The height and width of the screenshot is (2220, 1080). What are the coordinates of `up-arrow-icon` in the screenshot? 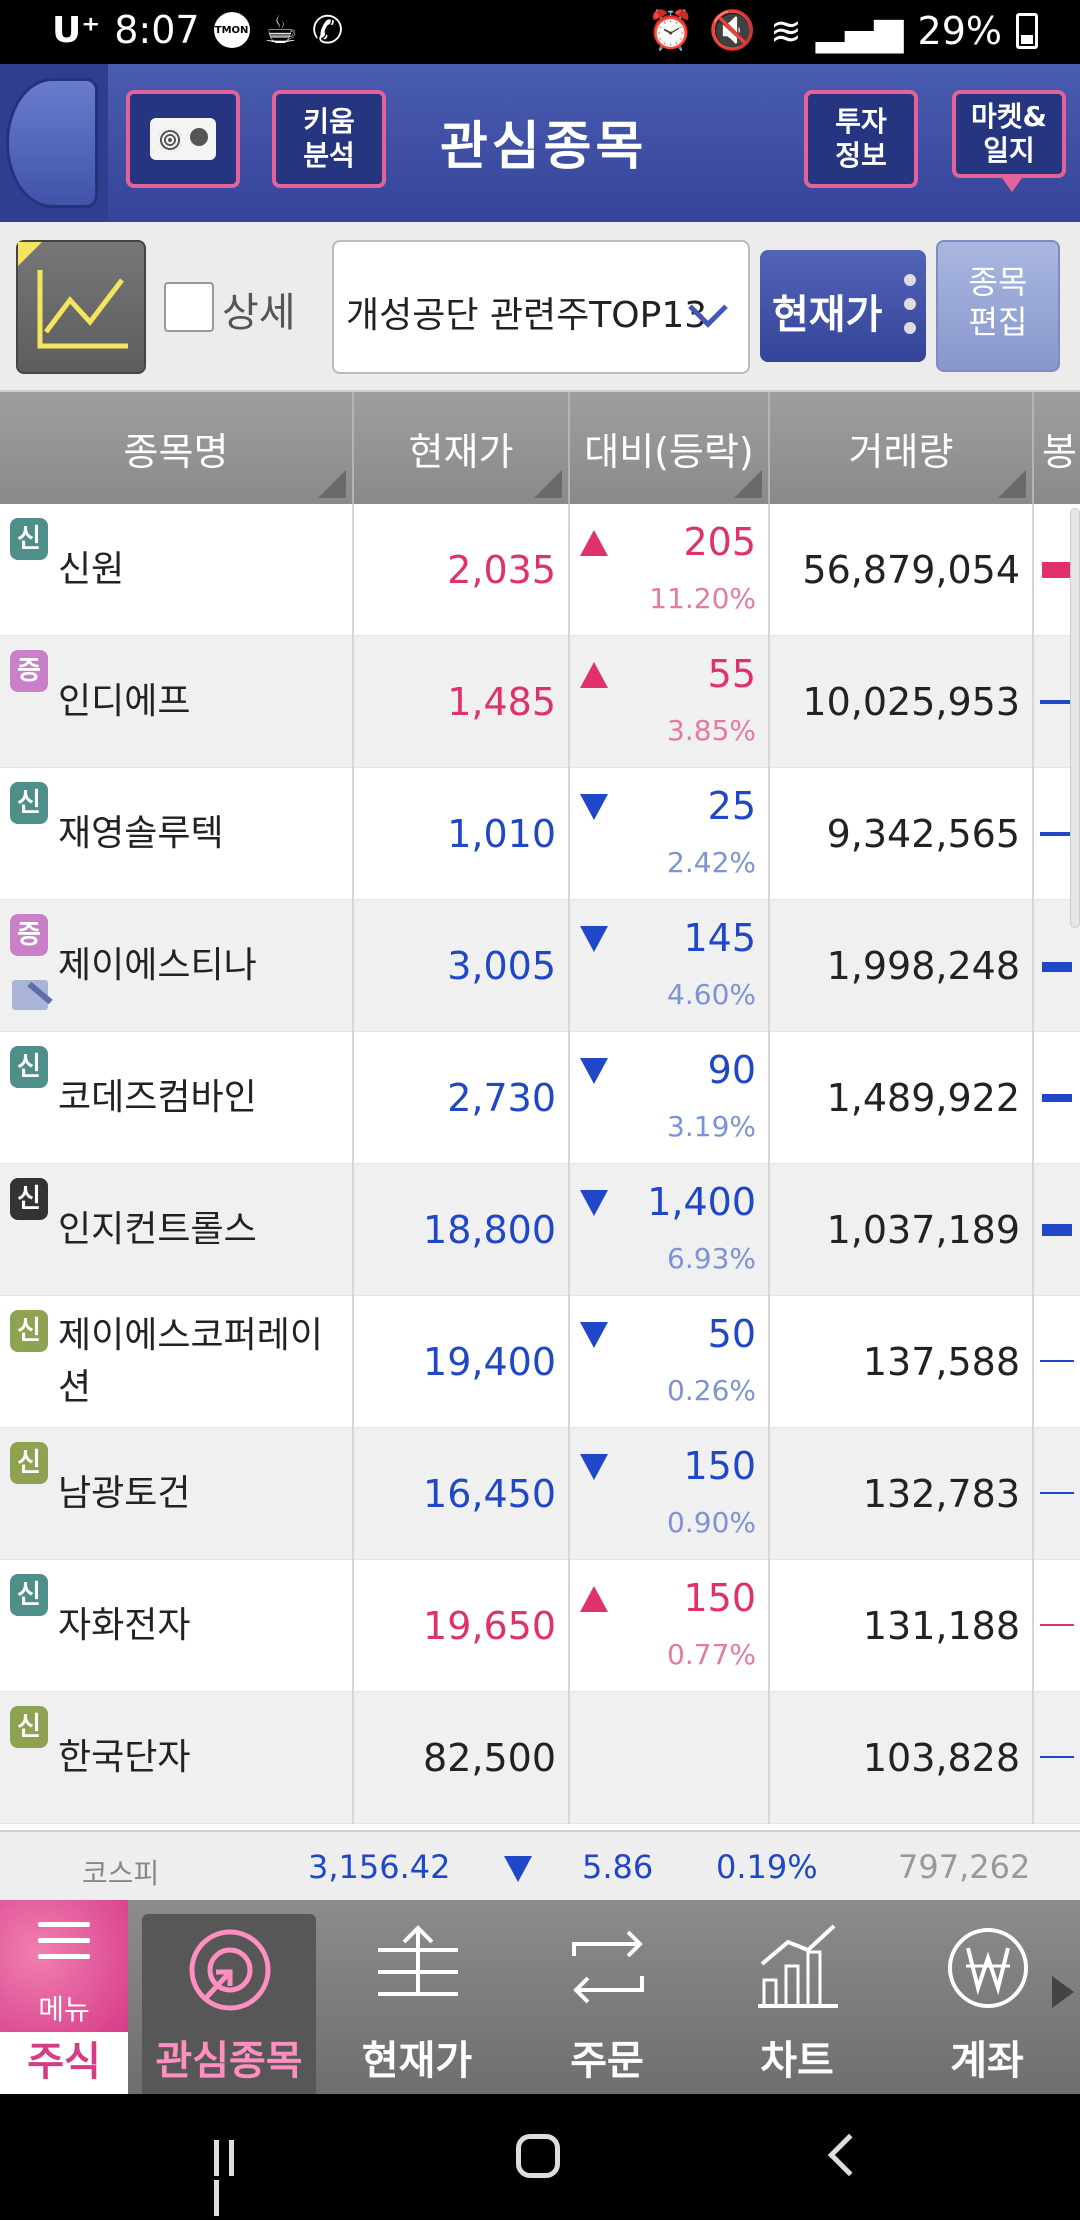 It's located at (594, 543).